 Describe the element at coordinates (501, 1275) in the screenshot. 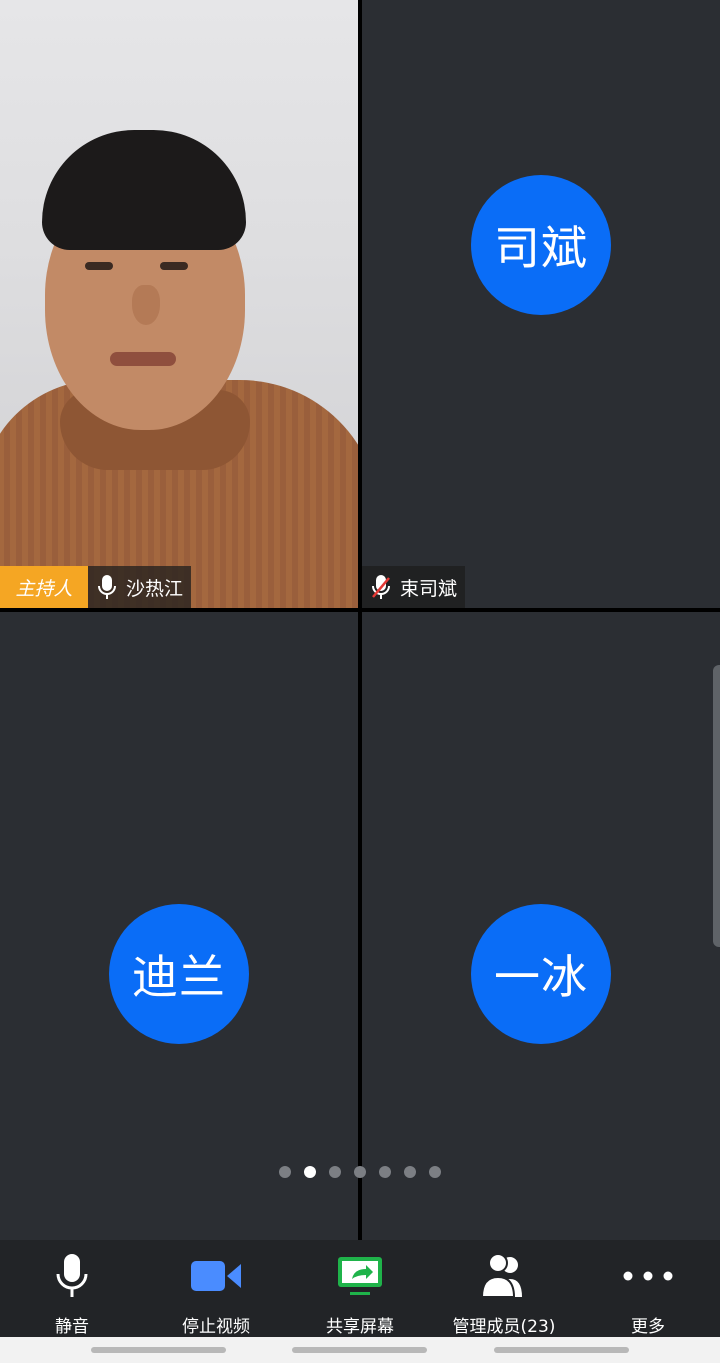

I see `members-icon` at that location.